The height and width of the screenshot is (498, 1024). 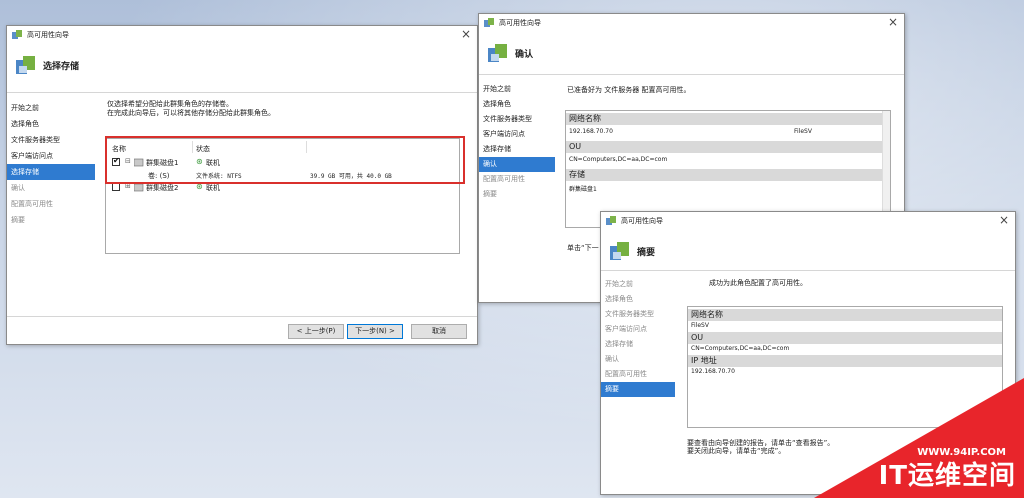 I want to click on table-row-disk2: ⊞ 群集磁盘2 ⊛ 联机, so click(x=282, y=187).